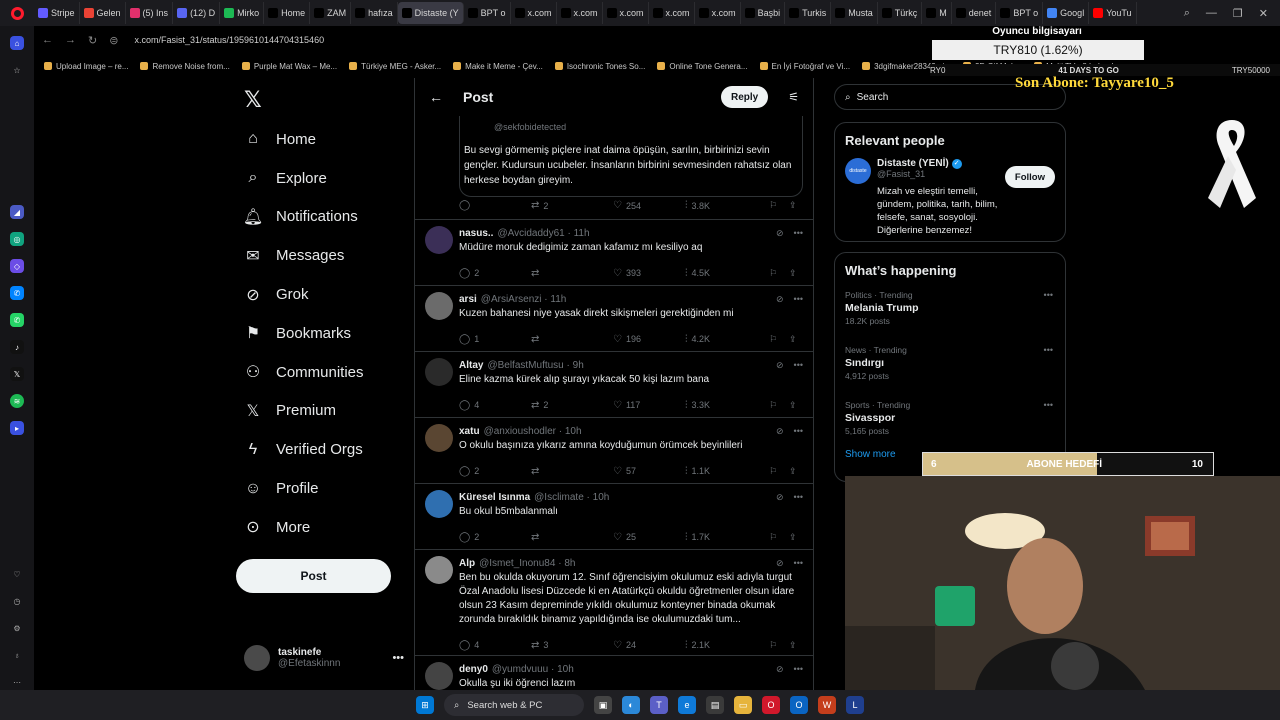 The height and width of the screenshot is (720, 1280). I want to click on views-action: ⫶ 1.1K, so click(727, 471).